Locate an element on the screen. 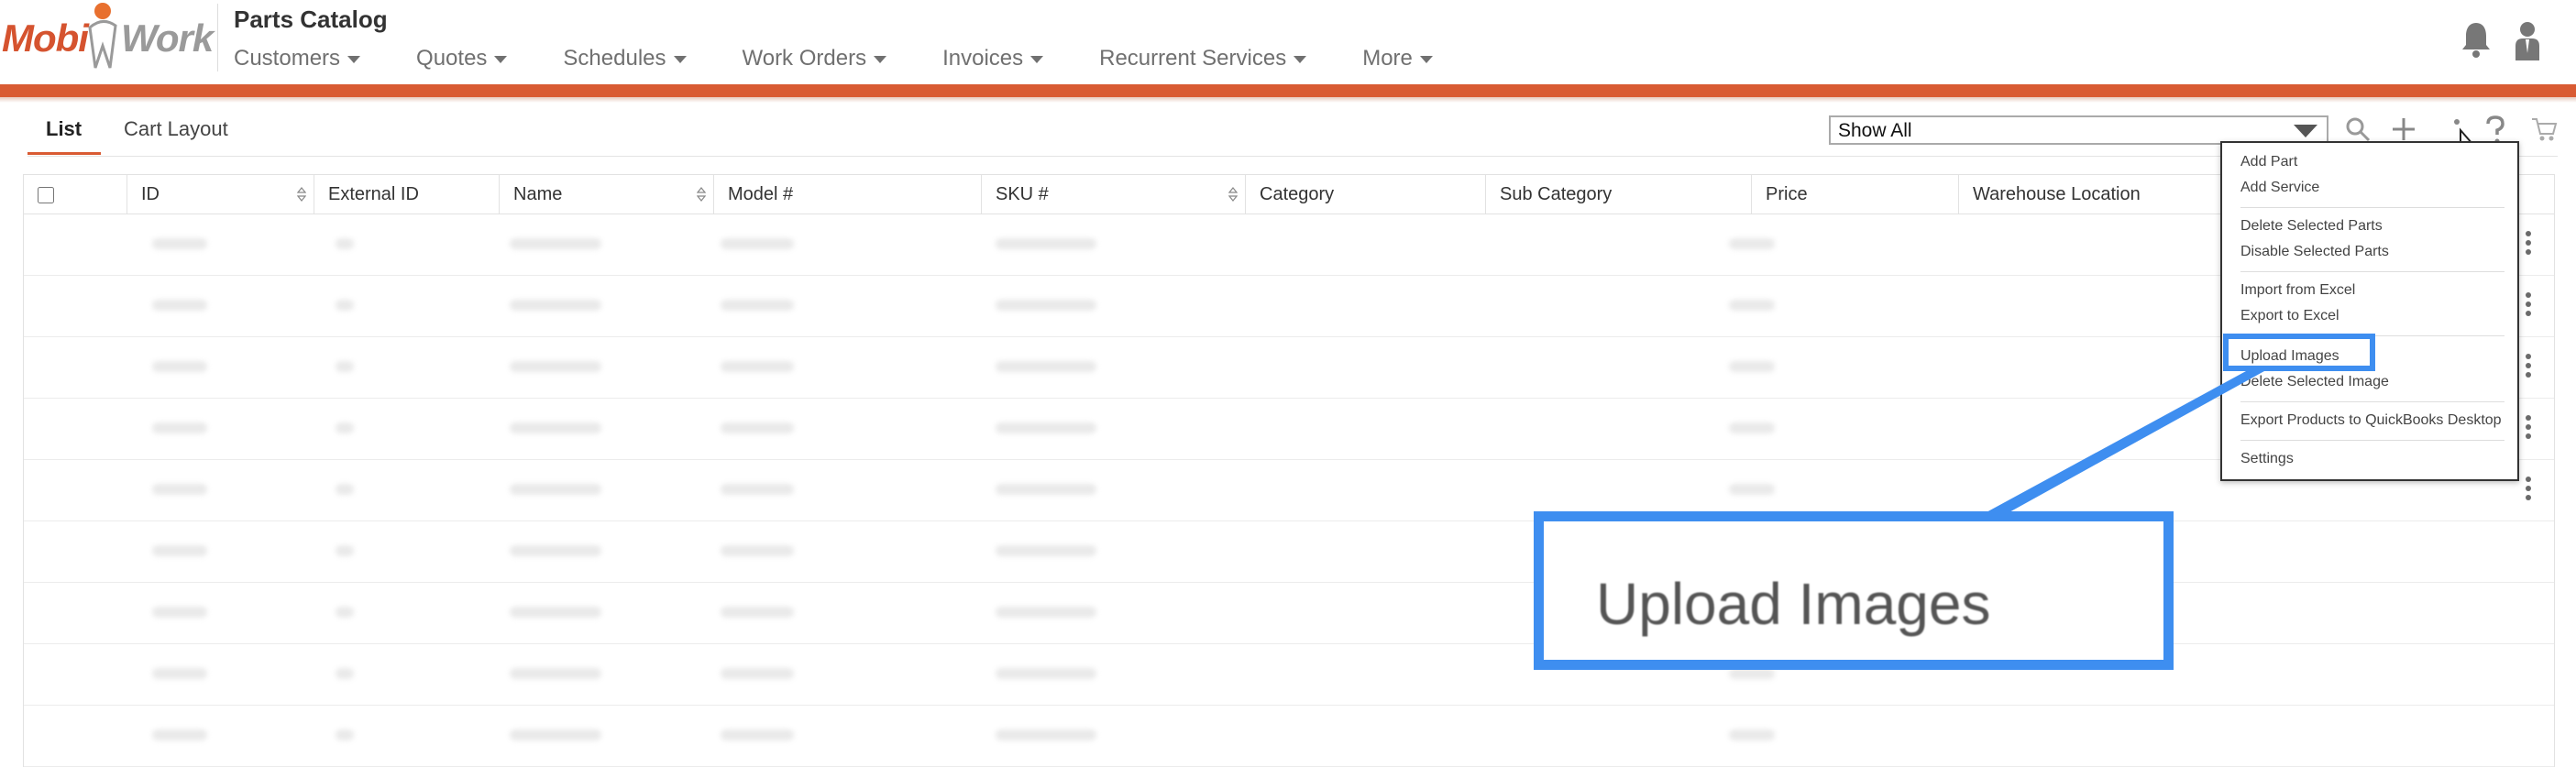  upload-images-callout: Upload Images is located at coordinates (1854, 590).